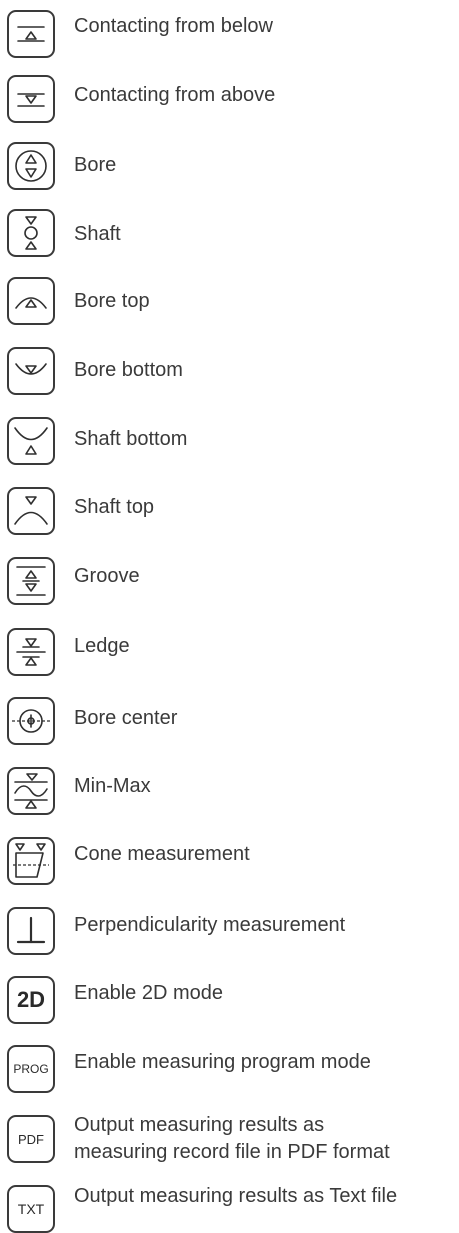 This screenshot has height=1233, width=459. I want to click on item-label: Contacting from below, so click(173, 26).